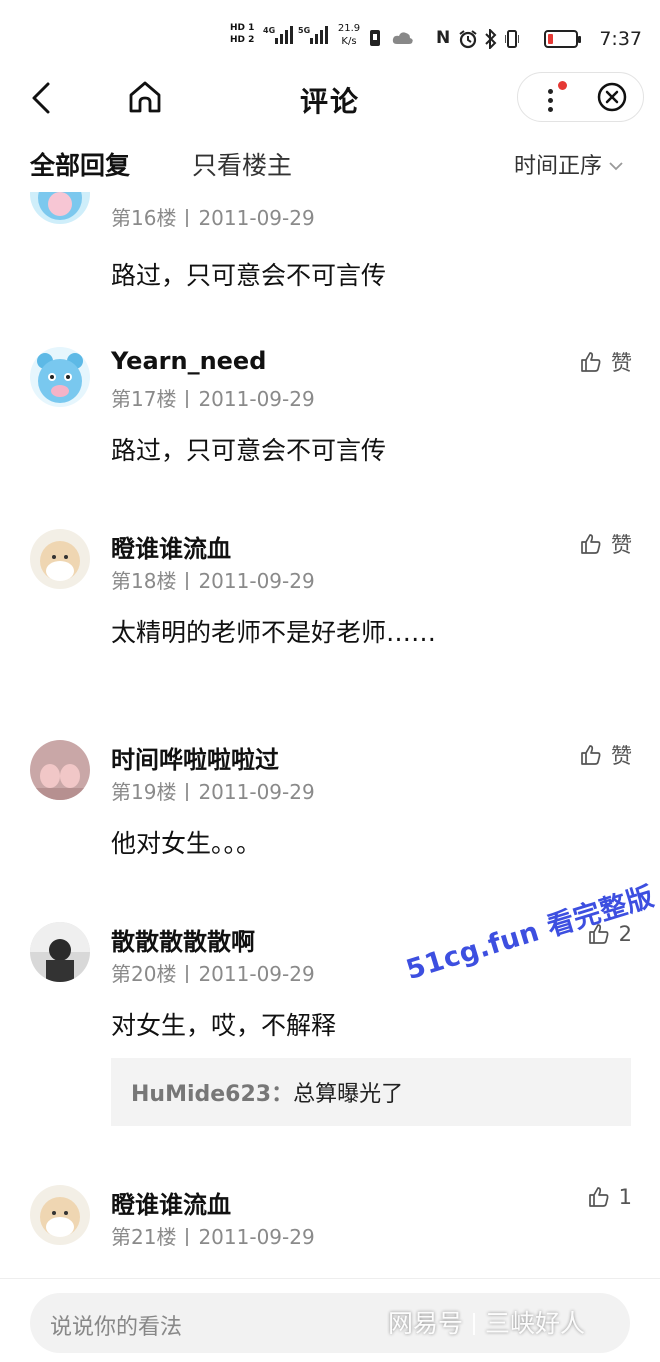 The height and width of the screenshot is (1362, 660). What do you see at coordinates (349, 35) in the screenshot?
I see `network-speed: 21.9 K/s` at bounding box center [349, 35].